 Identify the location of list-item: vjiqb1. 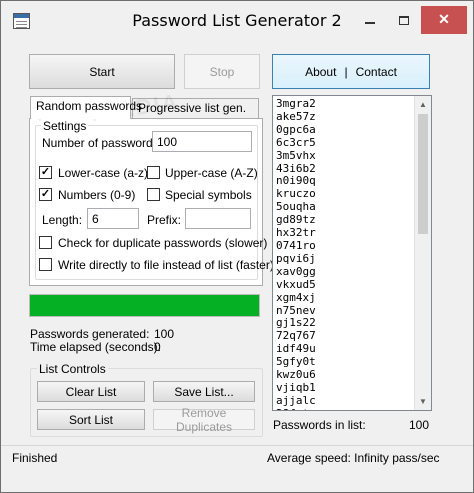
(296, 388).